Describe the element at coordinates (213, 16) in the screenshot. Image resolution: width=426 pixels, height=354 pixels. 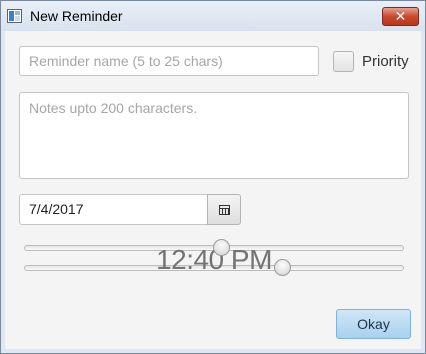
I see `title-bar: New Reminder ✕` at that location.